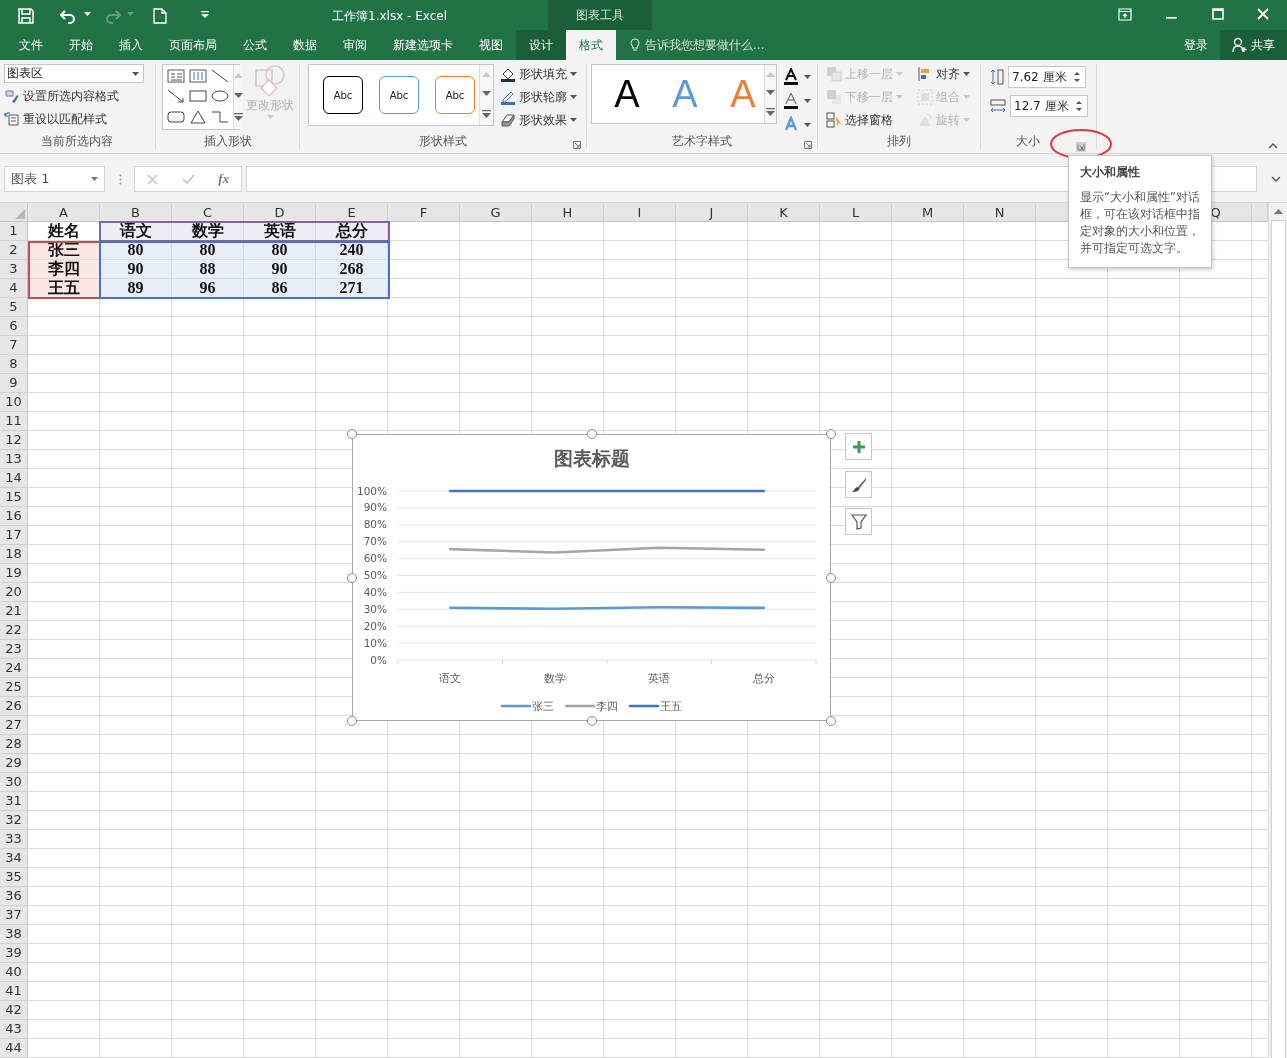 This screenshot has width=1287, height=1058. I want to click on legend-item: 李四, so click(591, 706).